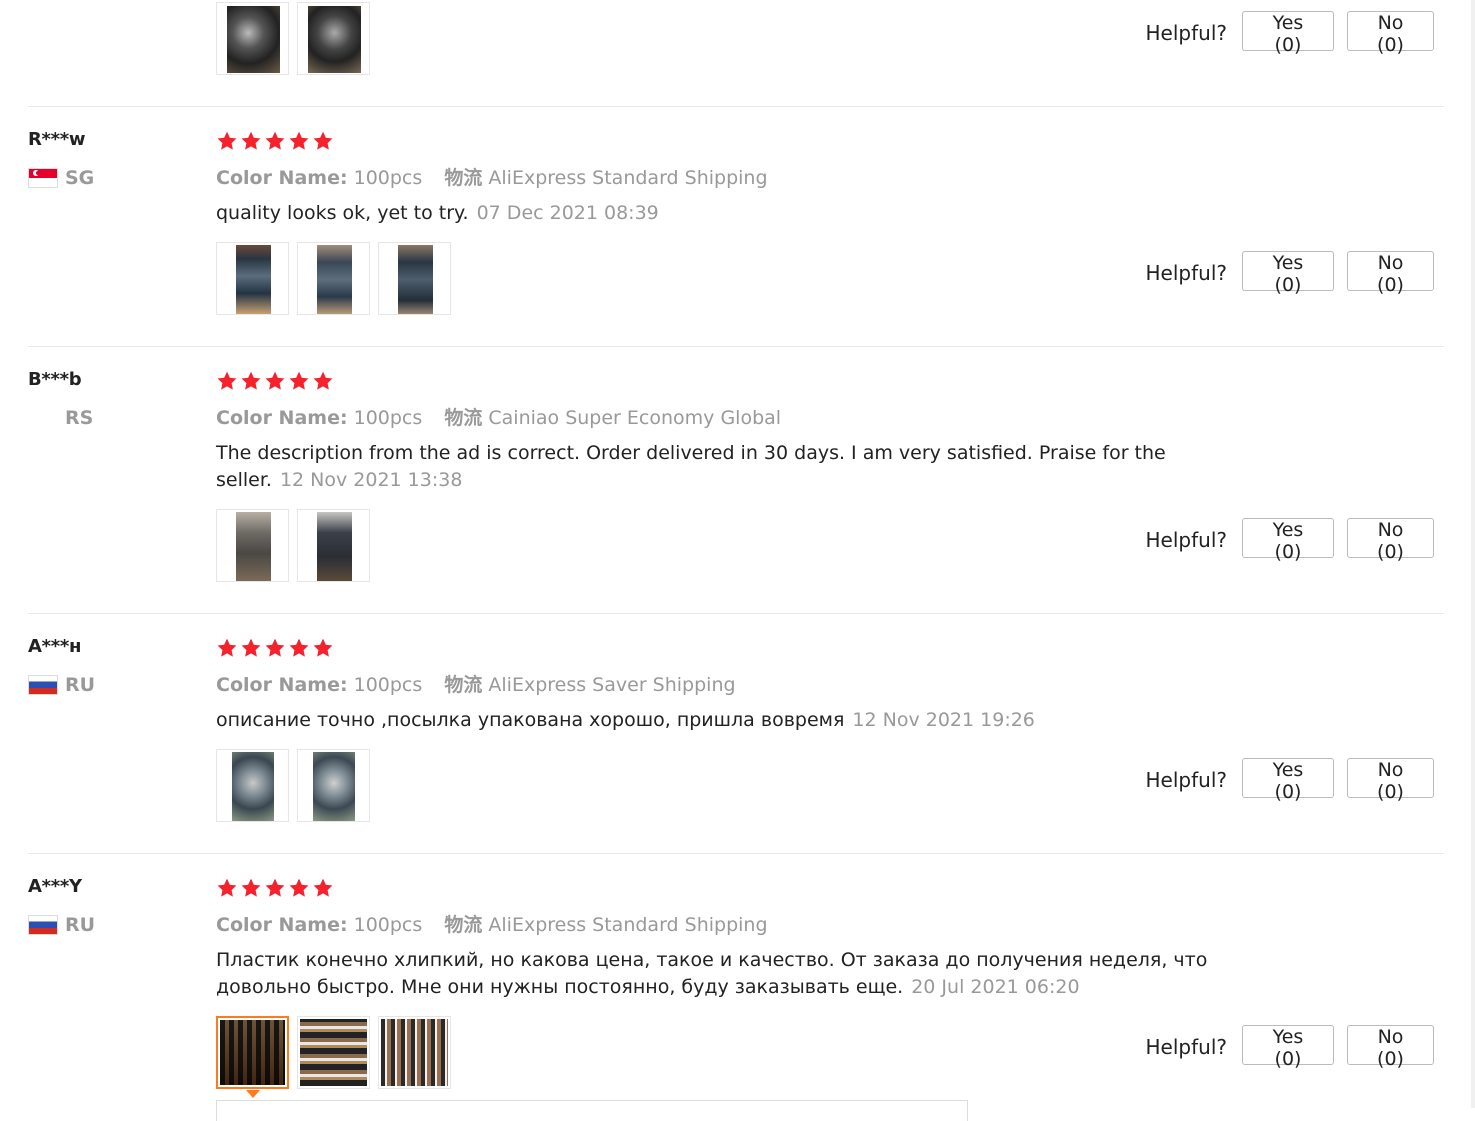 The height and width of the screenshot is (1121, 1475). Describe the element at coordinates (371, 480) in the screenshot. I see `review-date: 12 Nov 2021 13:38` at that location.